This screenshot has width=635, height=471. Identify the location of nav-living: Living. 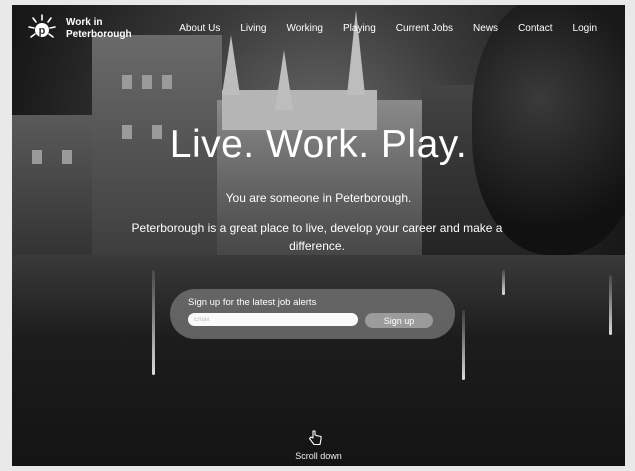
(253, 28).